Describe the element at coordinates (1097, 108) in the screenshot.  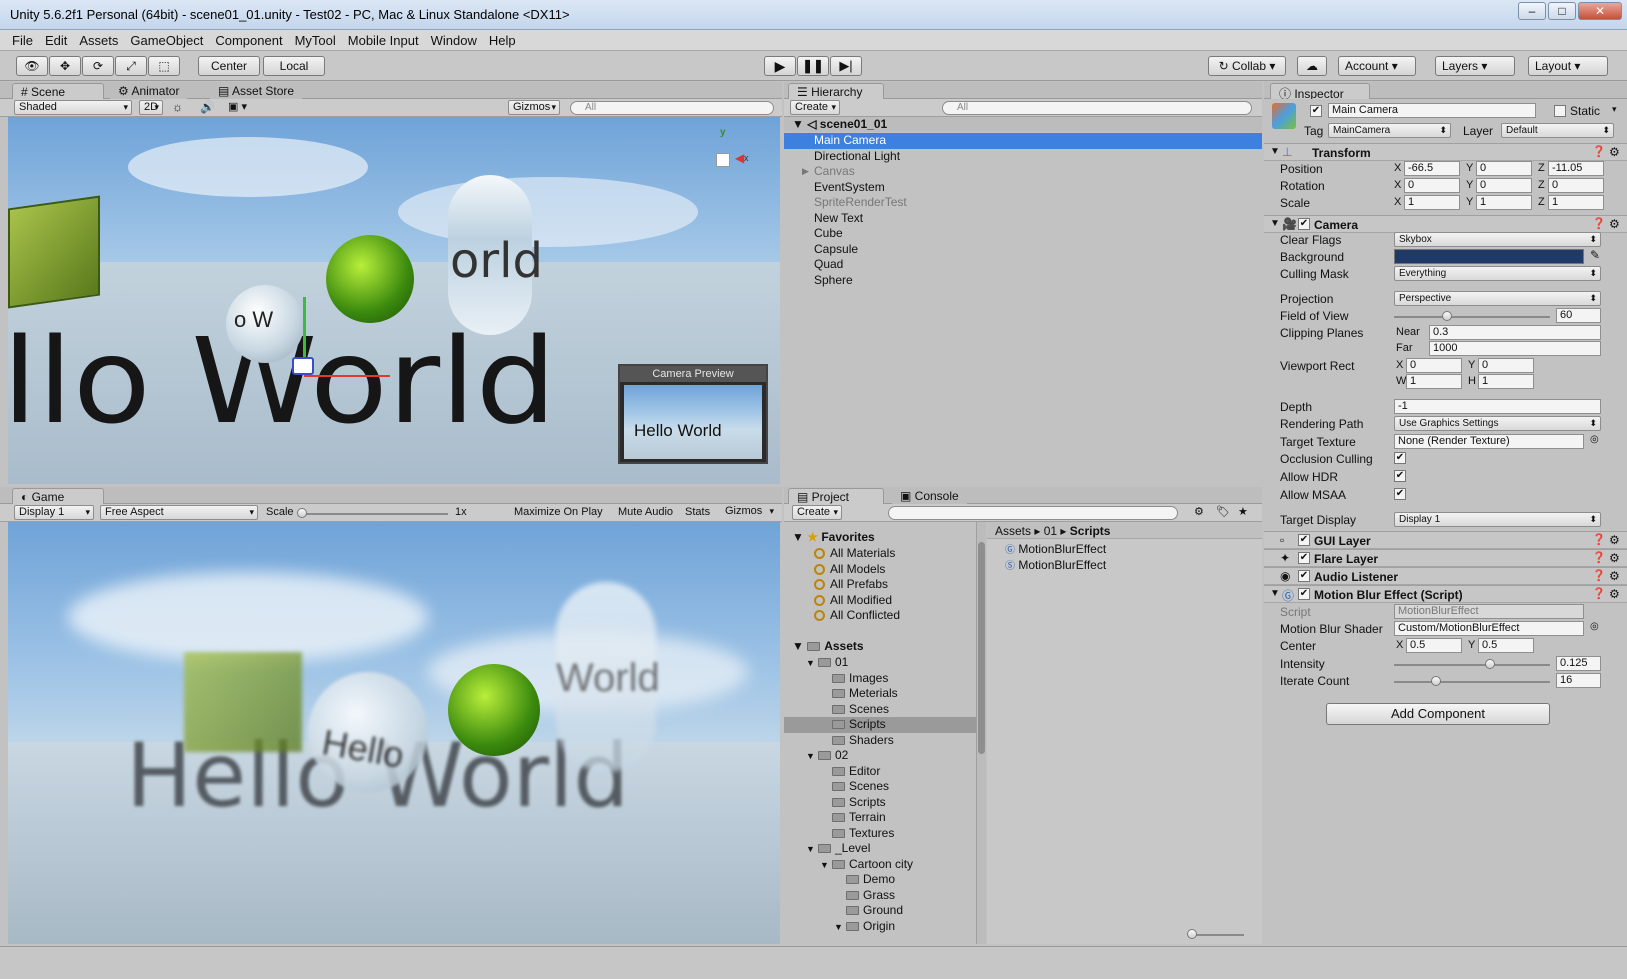
I see `hierarchy-search-input: All` at that location.